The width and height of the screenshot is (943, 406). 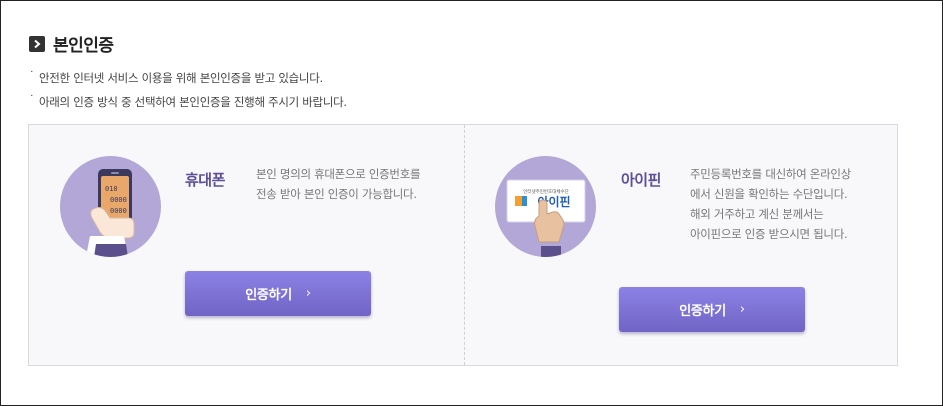 I want to click on panel-divider, so click(x=464, y=245).